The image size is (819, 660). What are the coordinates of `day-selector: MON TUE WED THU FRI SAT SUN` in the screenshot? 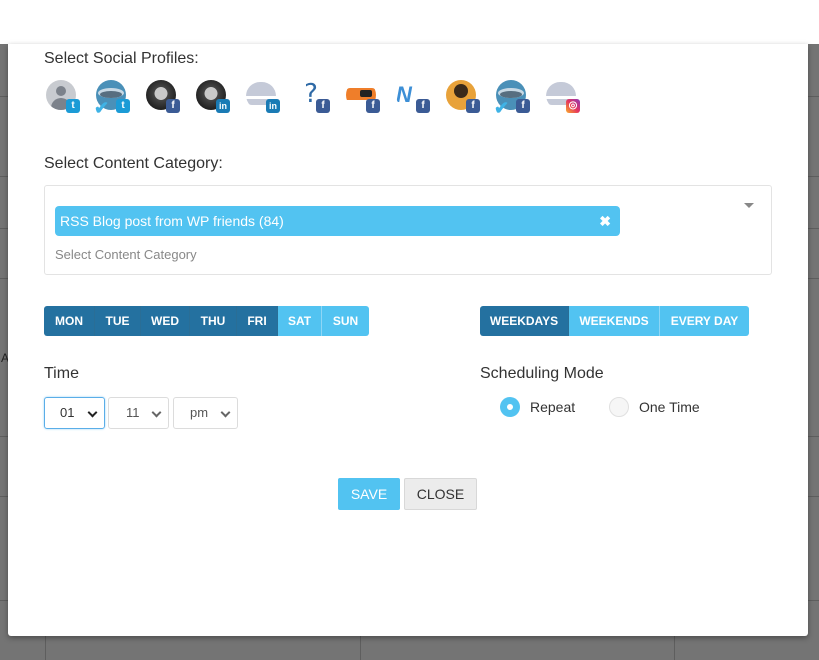 It's located at (206, 321).